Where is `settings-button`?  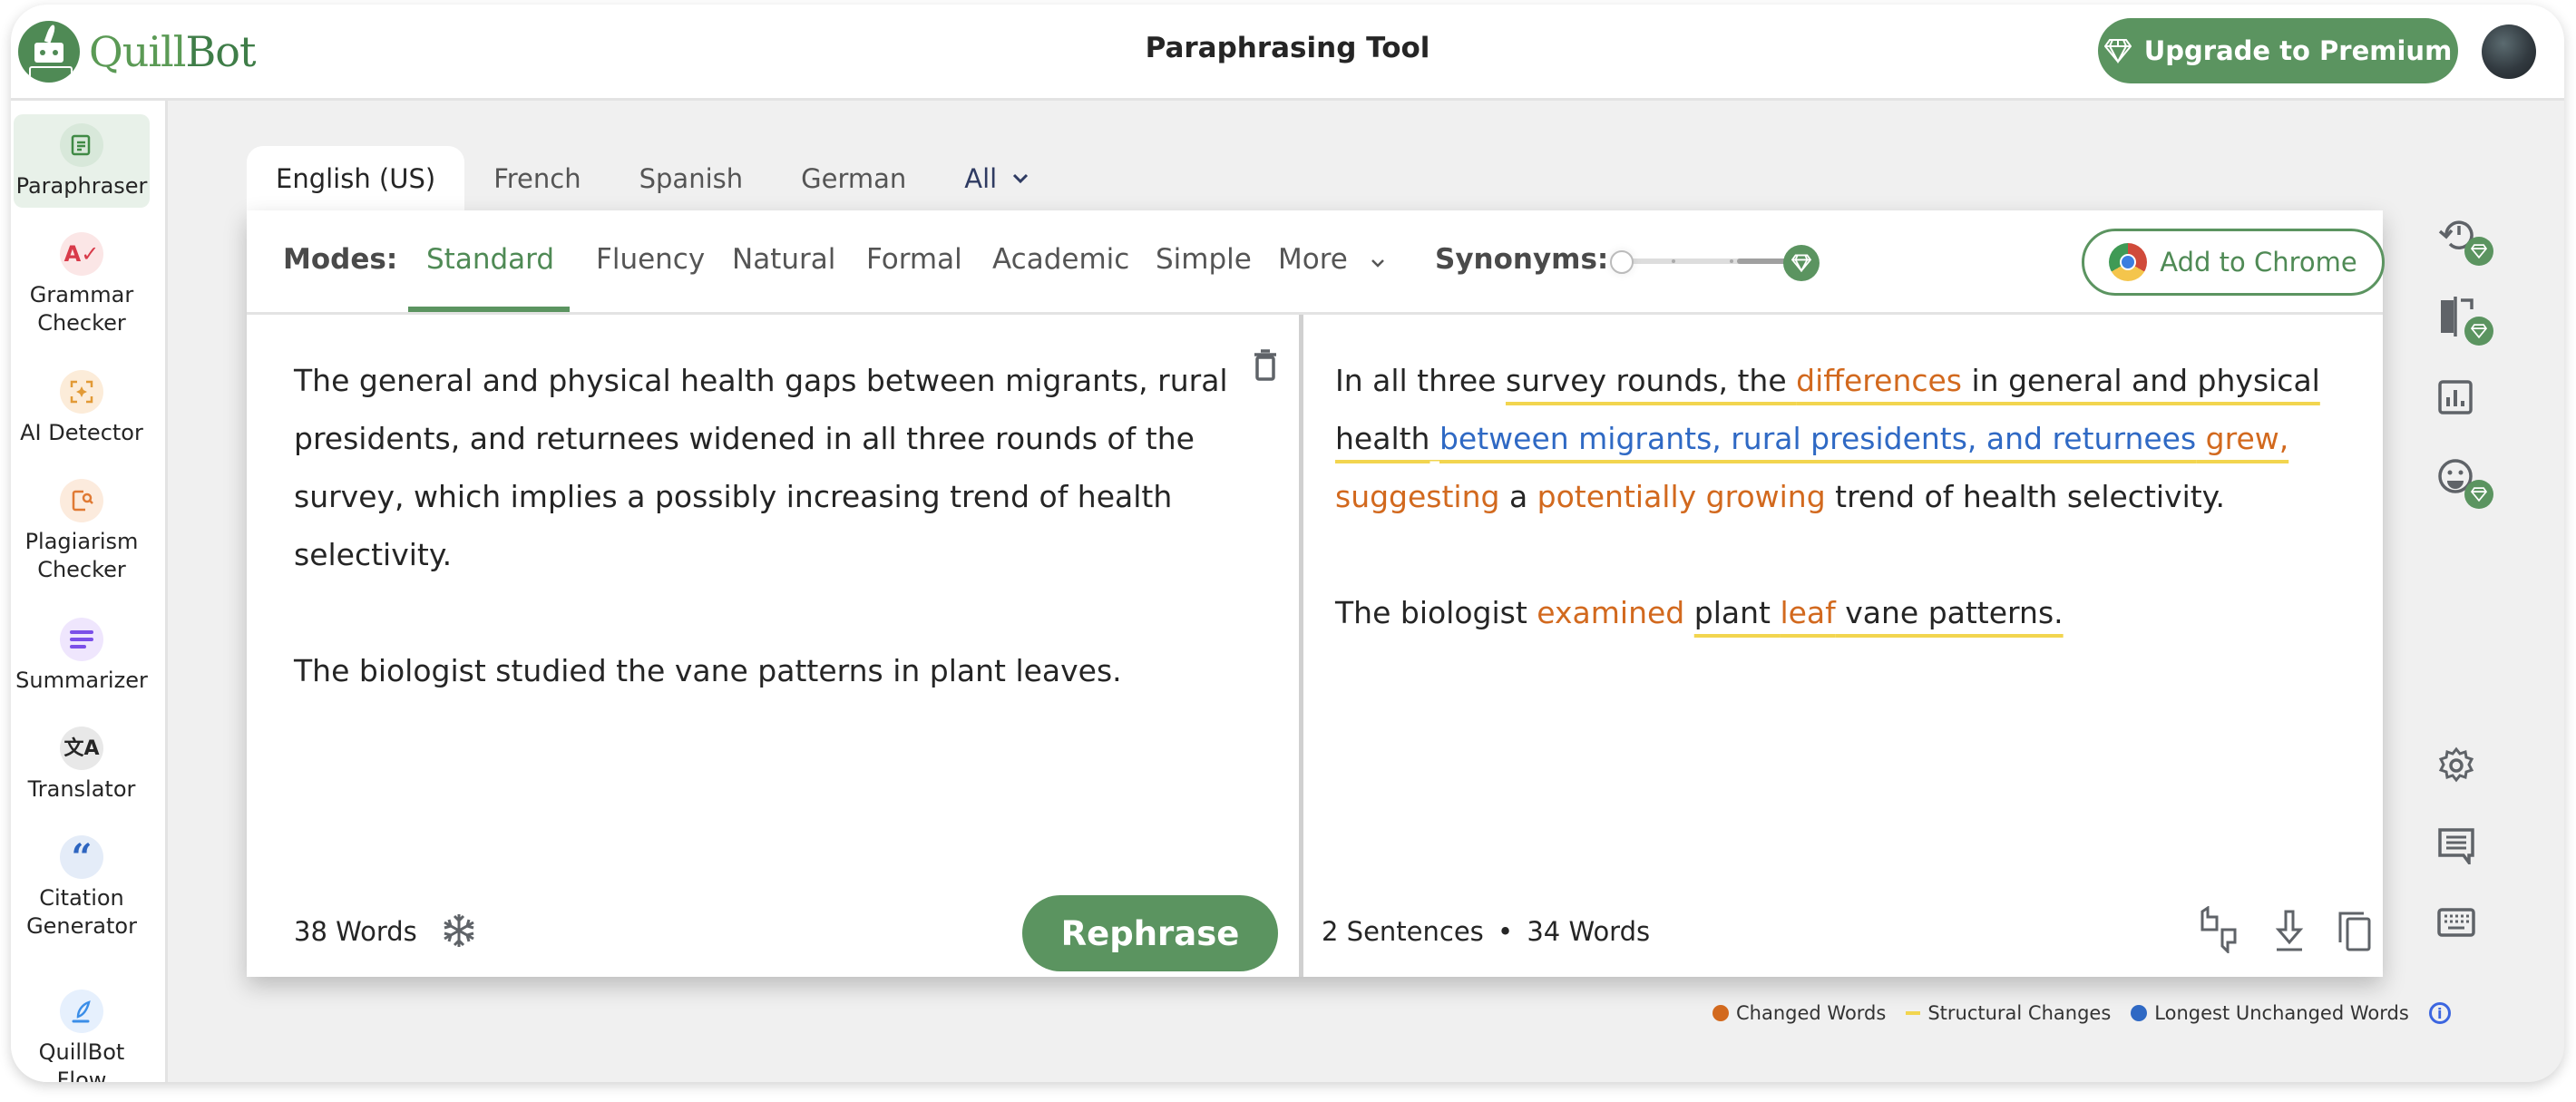 settings-button is located at coordinates (2464, 773).